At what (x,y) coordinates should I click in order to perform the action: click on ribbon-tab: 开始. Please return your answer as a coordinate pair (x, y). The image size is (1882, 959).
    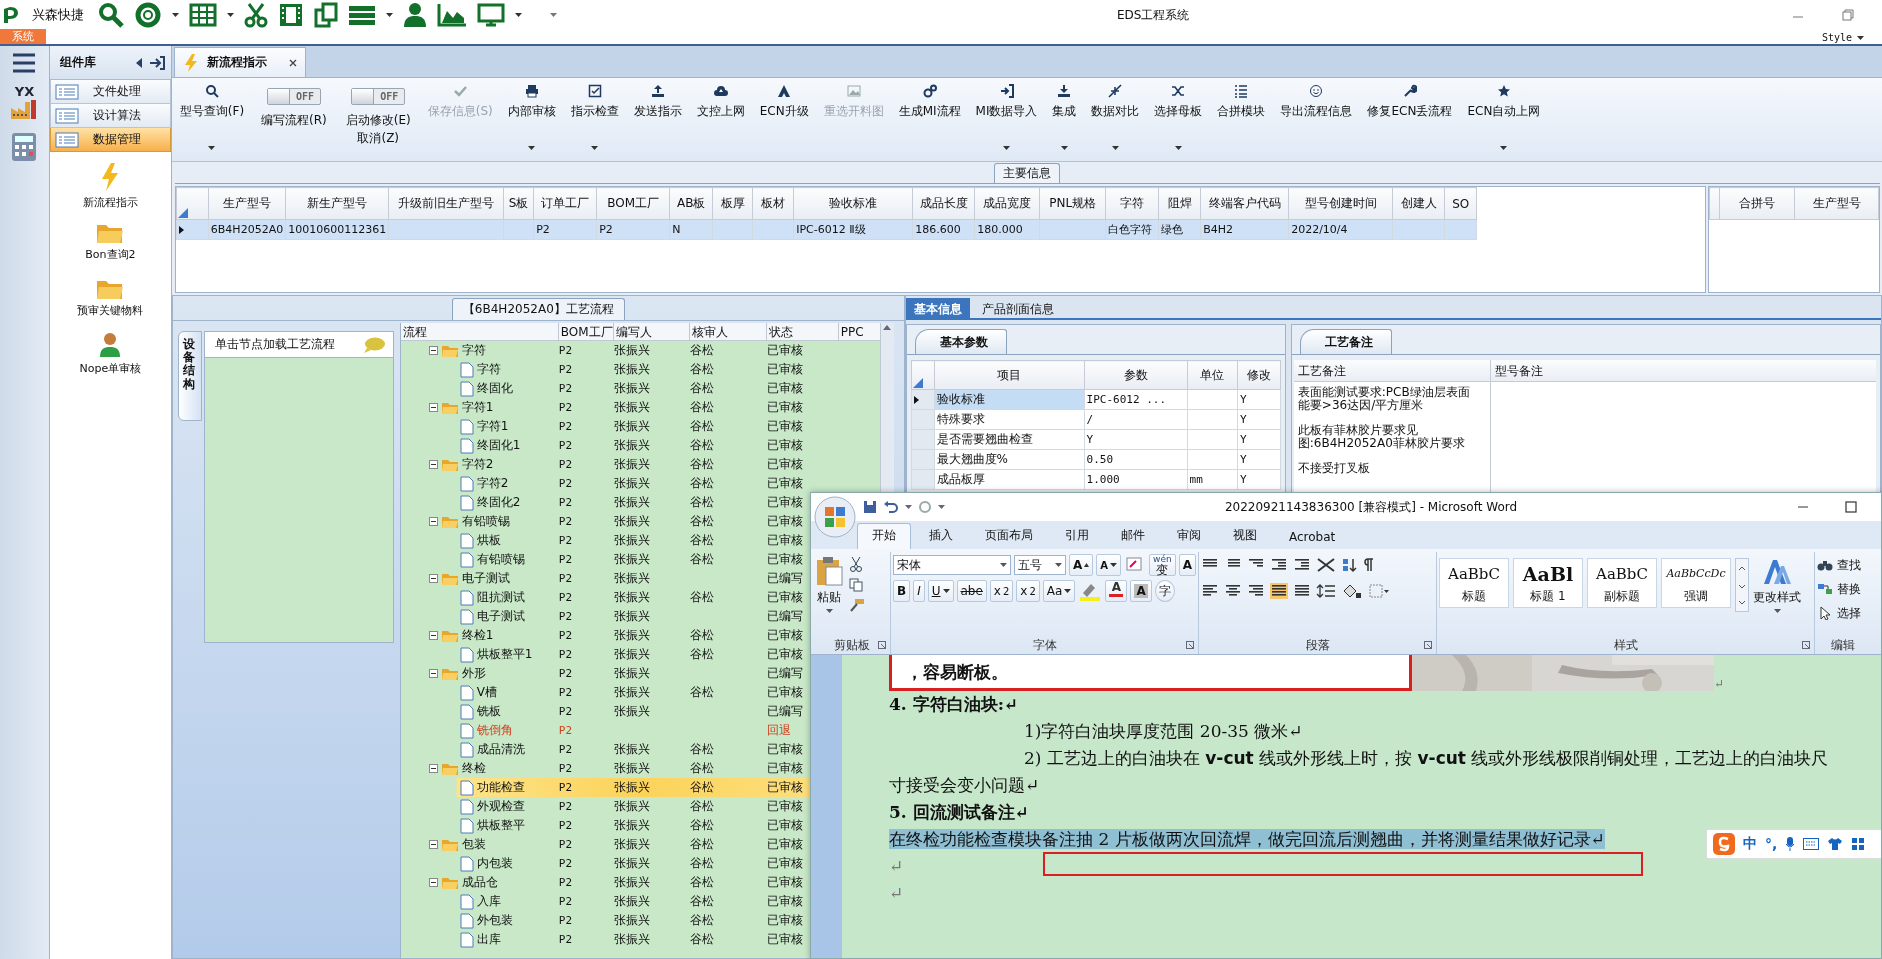
    Looking at the image, I should click on (884, 536).